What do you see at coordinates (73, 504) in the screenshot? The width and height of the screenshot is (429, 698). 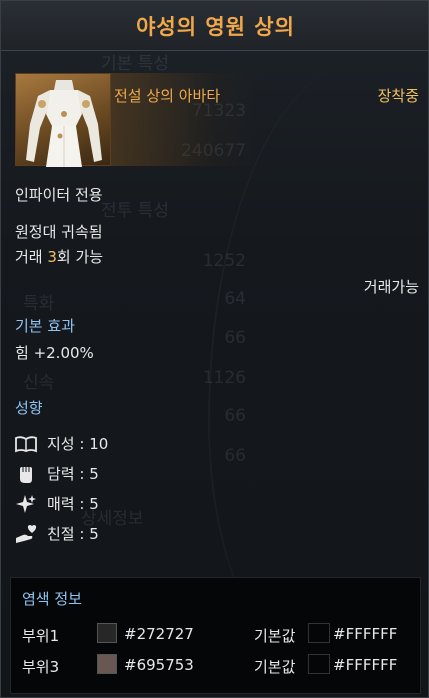 I see `tendency-text: 매력 : 5` at bounding box center [73, 504].